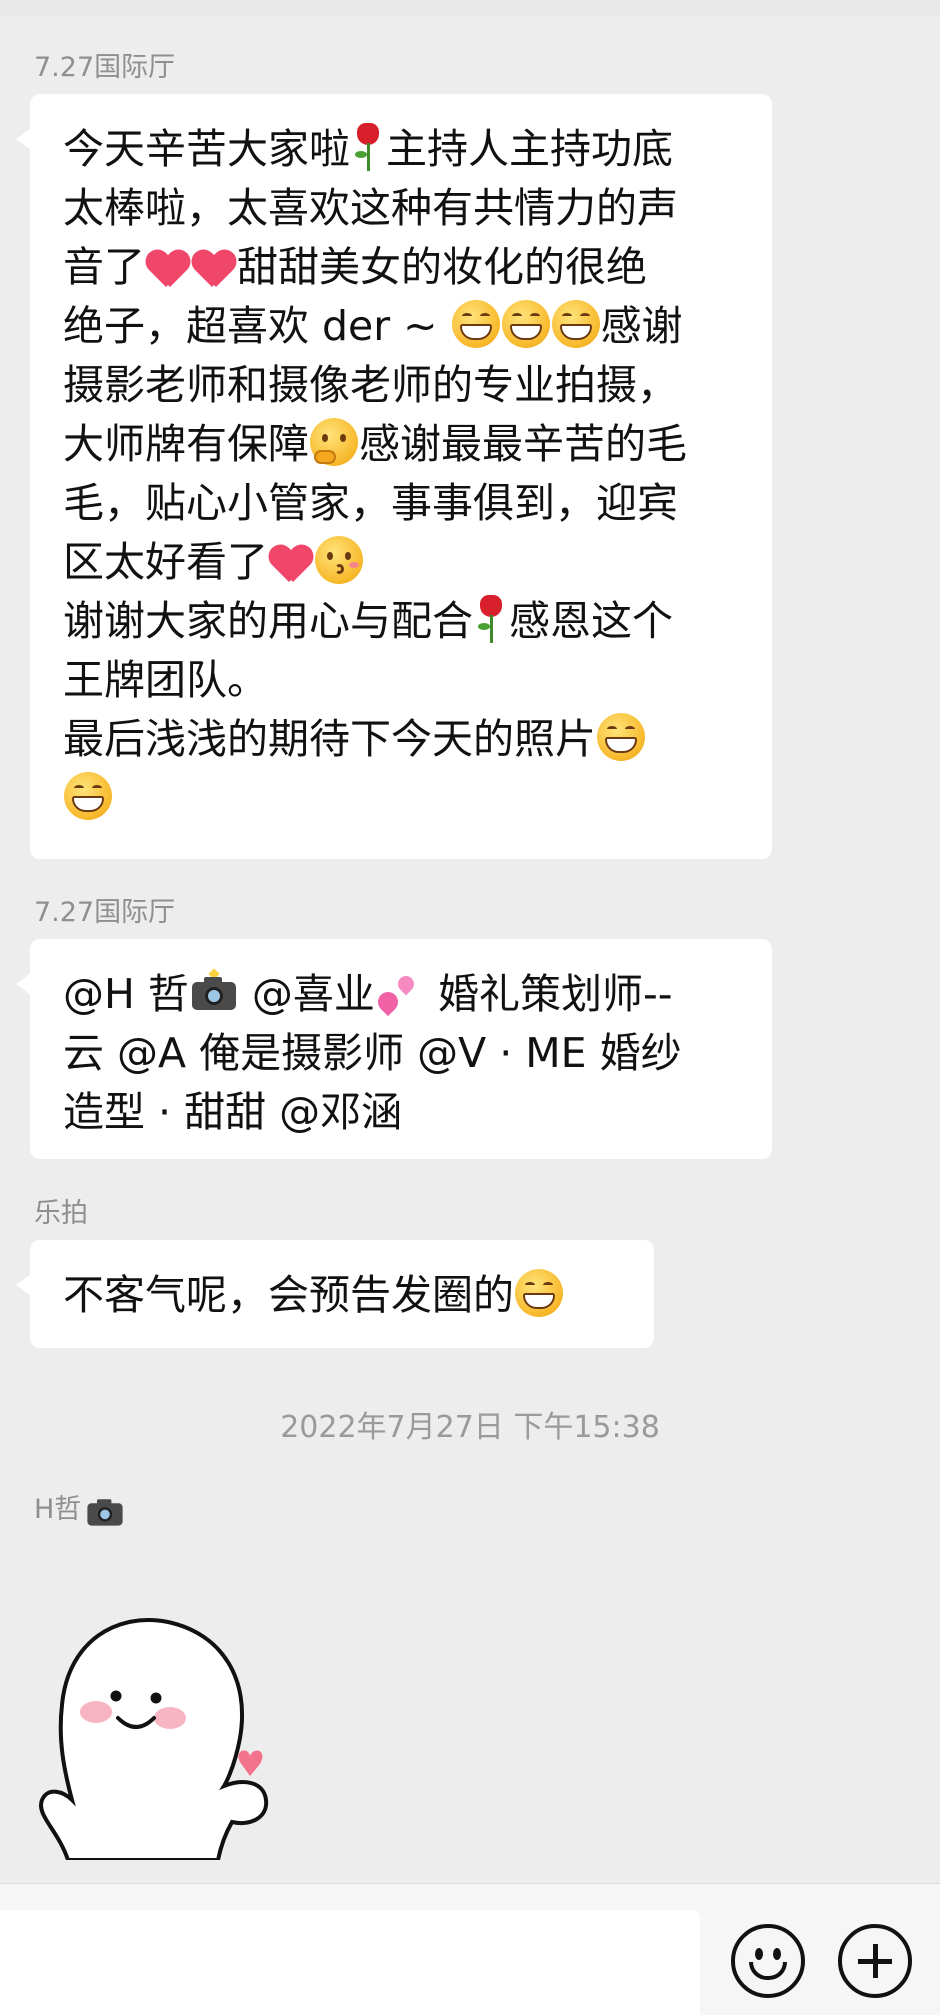  I want to click on message-line: 音了 甜甜美女的妆化的很绝, so click(401, 267).